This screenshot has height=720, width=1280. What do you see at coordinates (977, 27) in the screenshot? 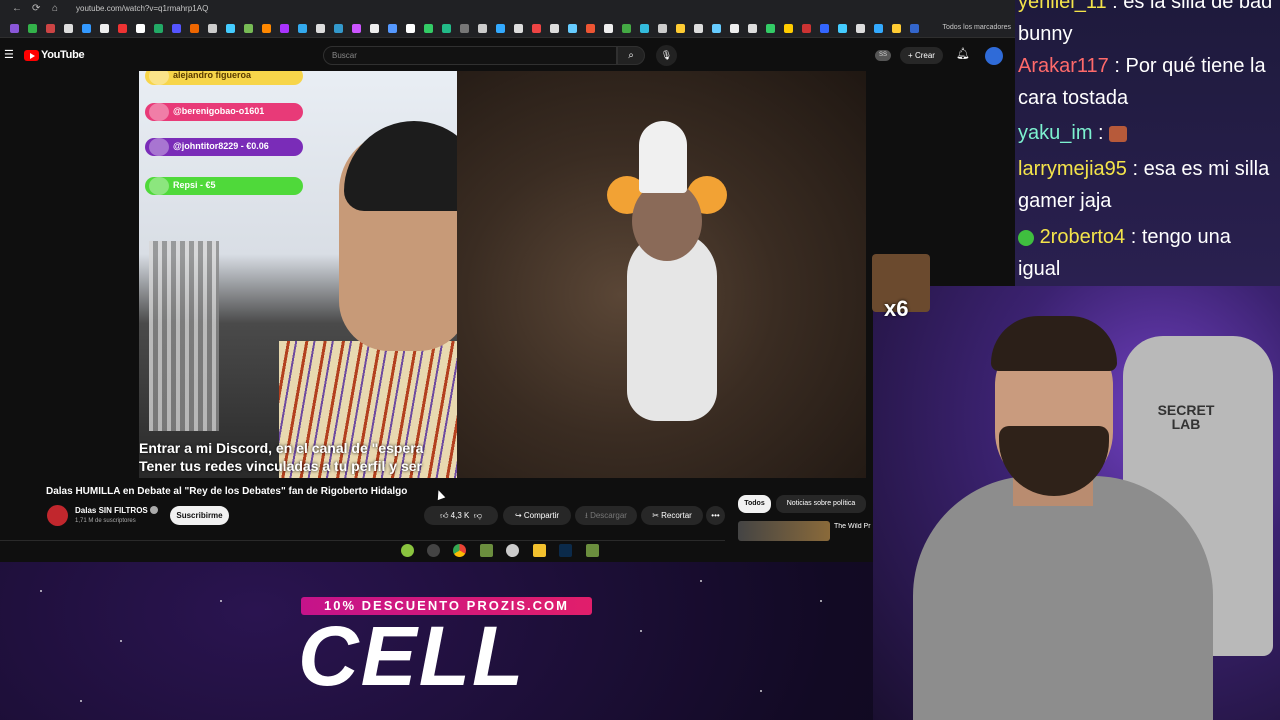
I see `all-bookmarks-folder: Todos los marcadores` at bounding box center [977, 27].